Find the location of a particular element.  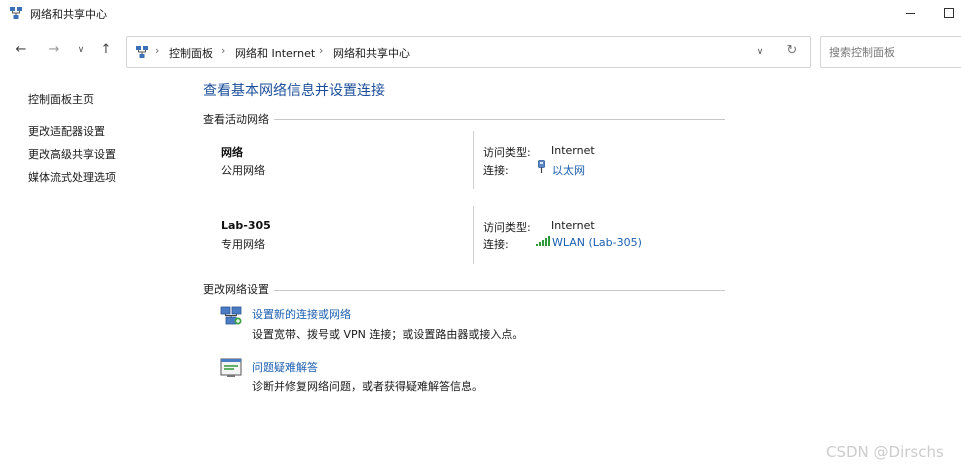

back-arrow-icon: ← is located at coordinates (21, 50).